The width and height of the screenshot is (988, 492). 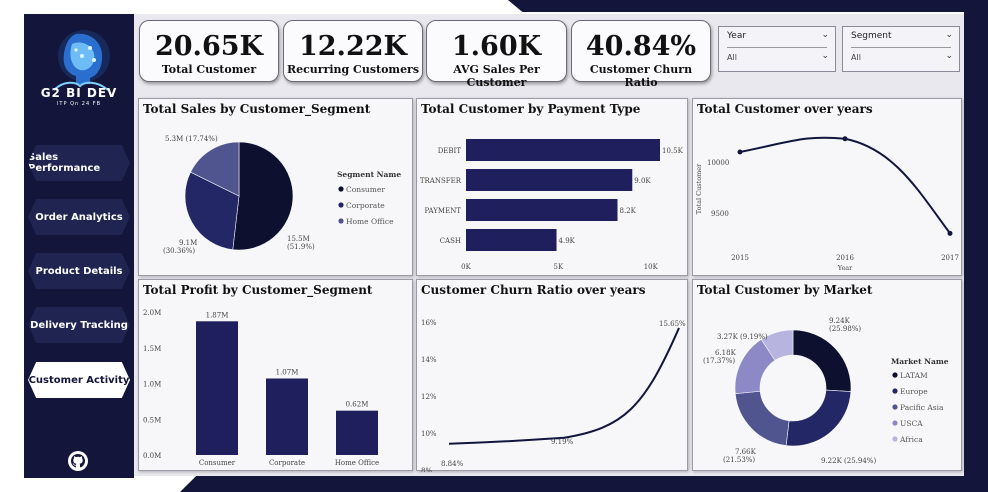 What do you see at coordinates (353, 69) in the screenshot?
I see `kpi-label: Recurring Customers` at bounding box center [353, 69].